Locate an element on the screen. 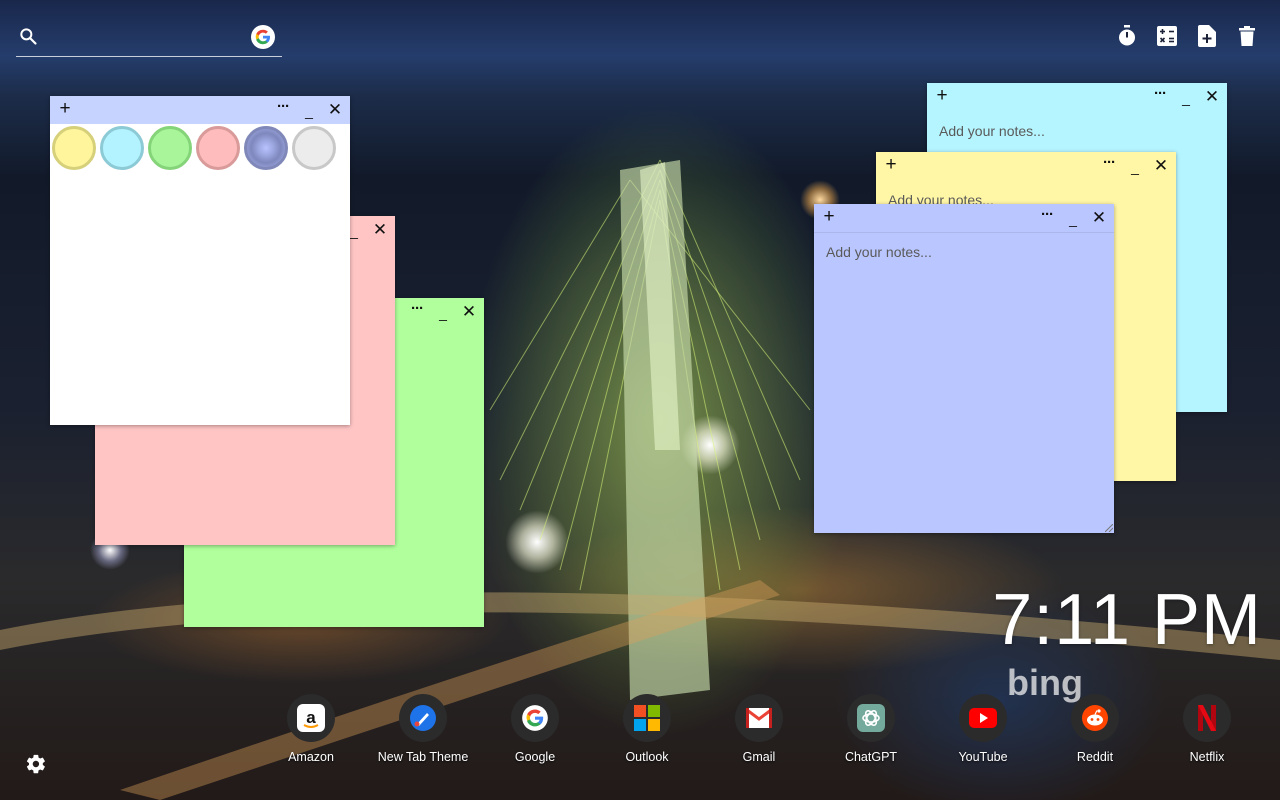 The image size is (1280, 800). search-icon is located at coordinates (28, 36).